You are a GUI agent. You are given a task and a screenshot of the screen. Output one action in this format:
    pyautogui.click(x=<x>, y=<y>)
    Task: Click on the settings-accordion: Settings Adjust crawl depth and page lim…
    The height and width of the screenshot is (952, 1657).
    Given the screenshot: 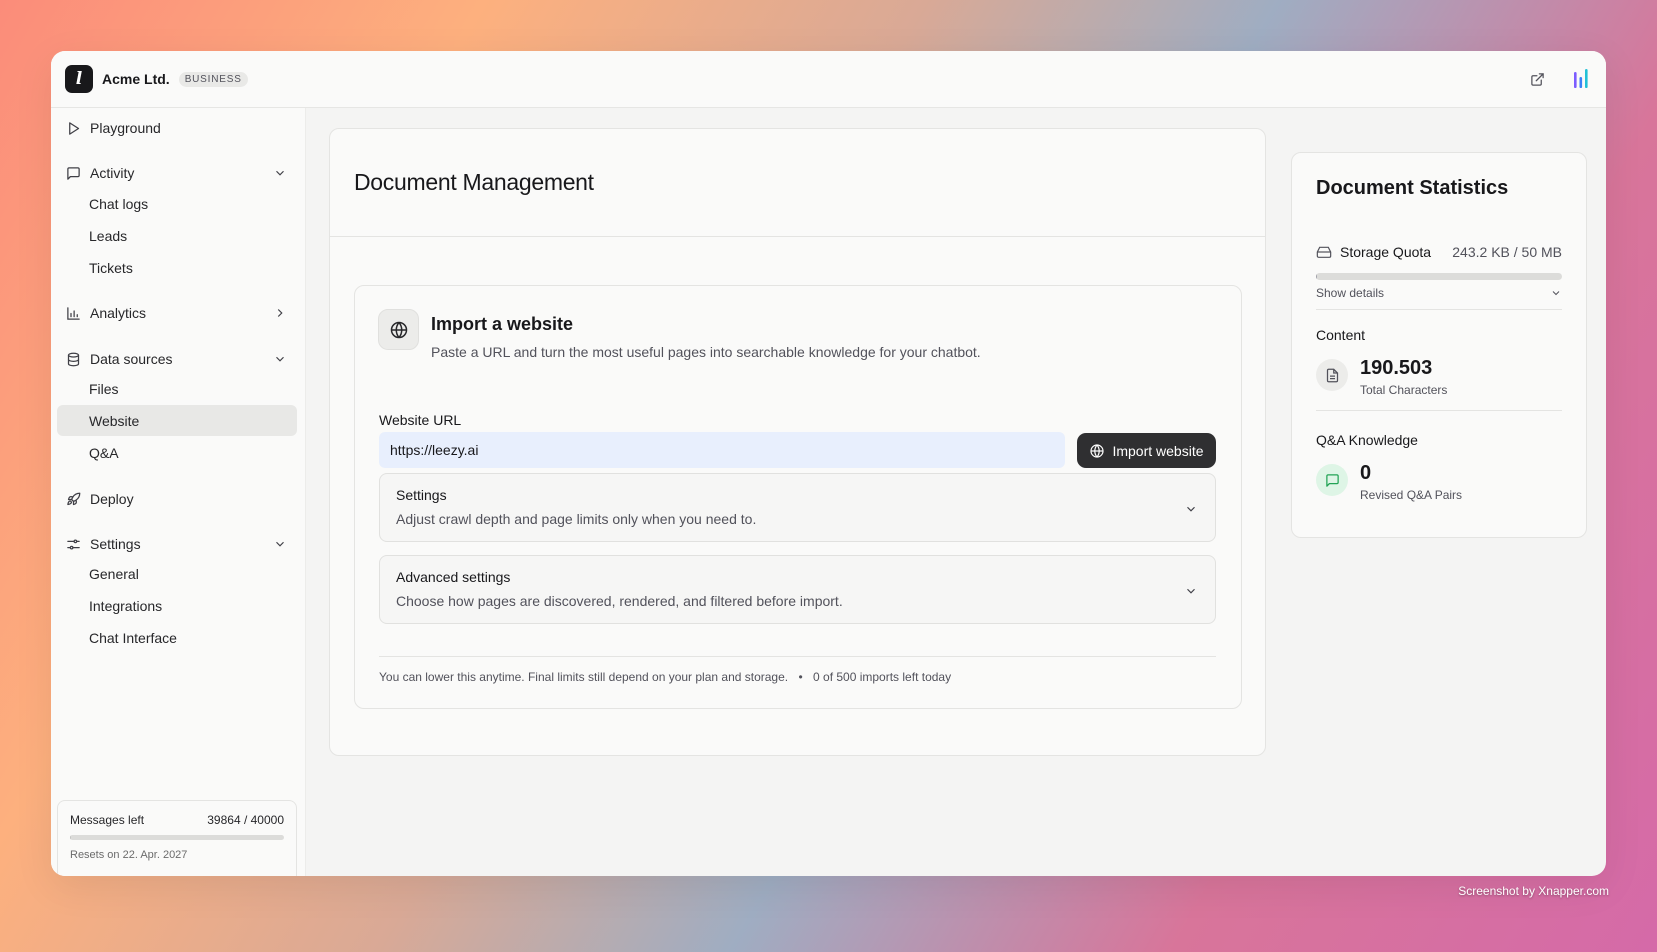 What is the action you would take?
    pyautogui.click(x=797, y=507)
    